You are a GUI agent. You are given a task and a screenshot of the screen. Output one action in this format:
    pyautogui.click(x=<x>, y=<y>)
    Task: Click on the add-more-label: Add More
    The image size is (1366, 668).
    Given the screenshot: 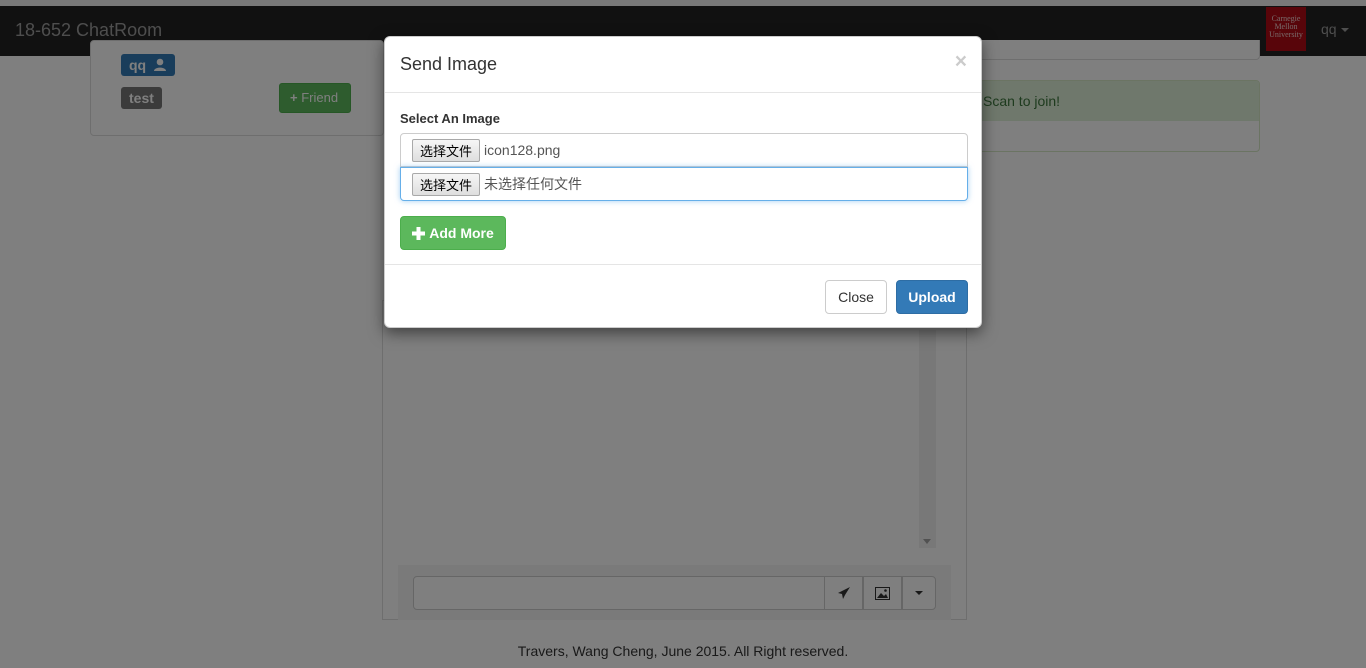 What is the action you would take?
    pyautogui.click(x=461, y=233)
    